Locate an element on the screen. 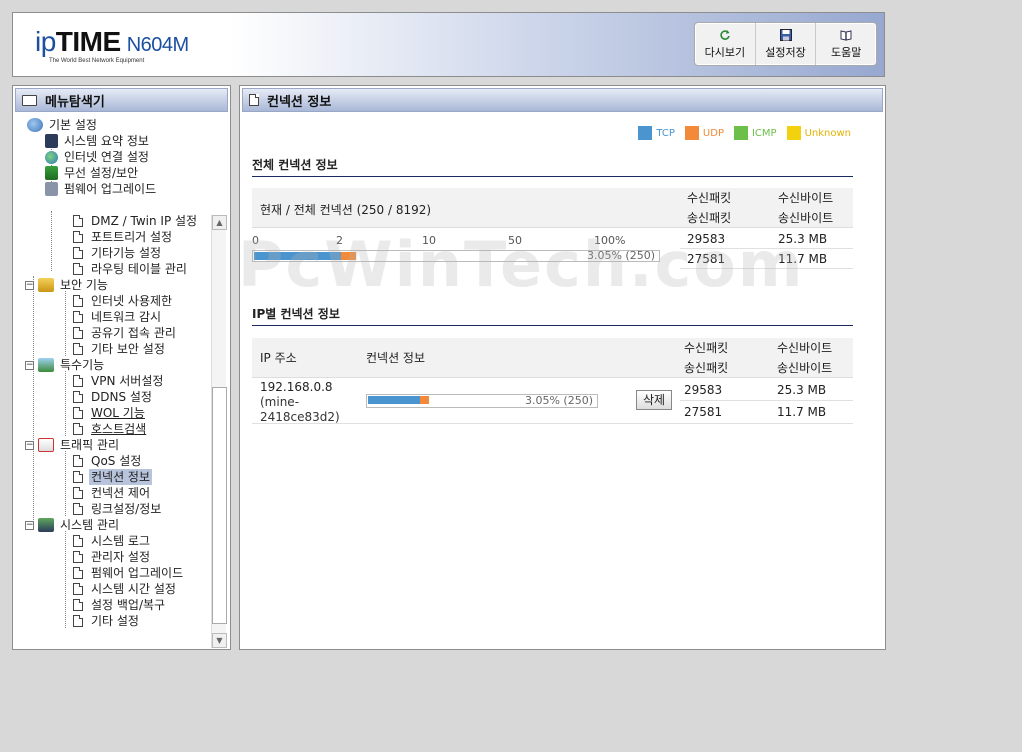 The image size is (1022, 752). sidebar-item-vpn-server: VPN 서버설정 is located at coordinates (119, 381).